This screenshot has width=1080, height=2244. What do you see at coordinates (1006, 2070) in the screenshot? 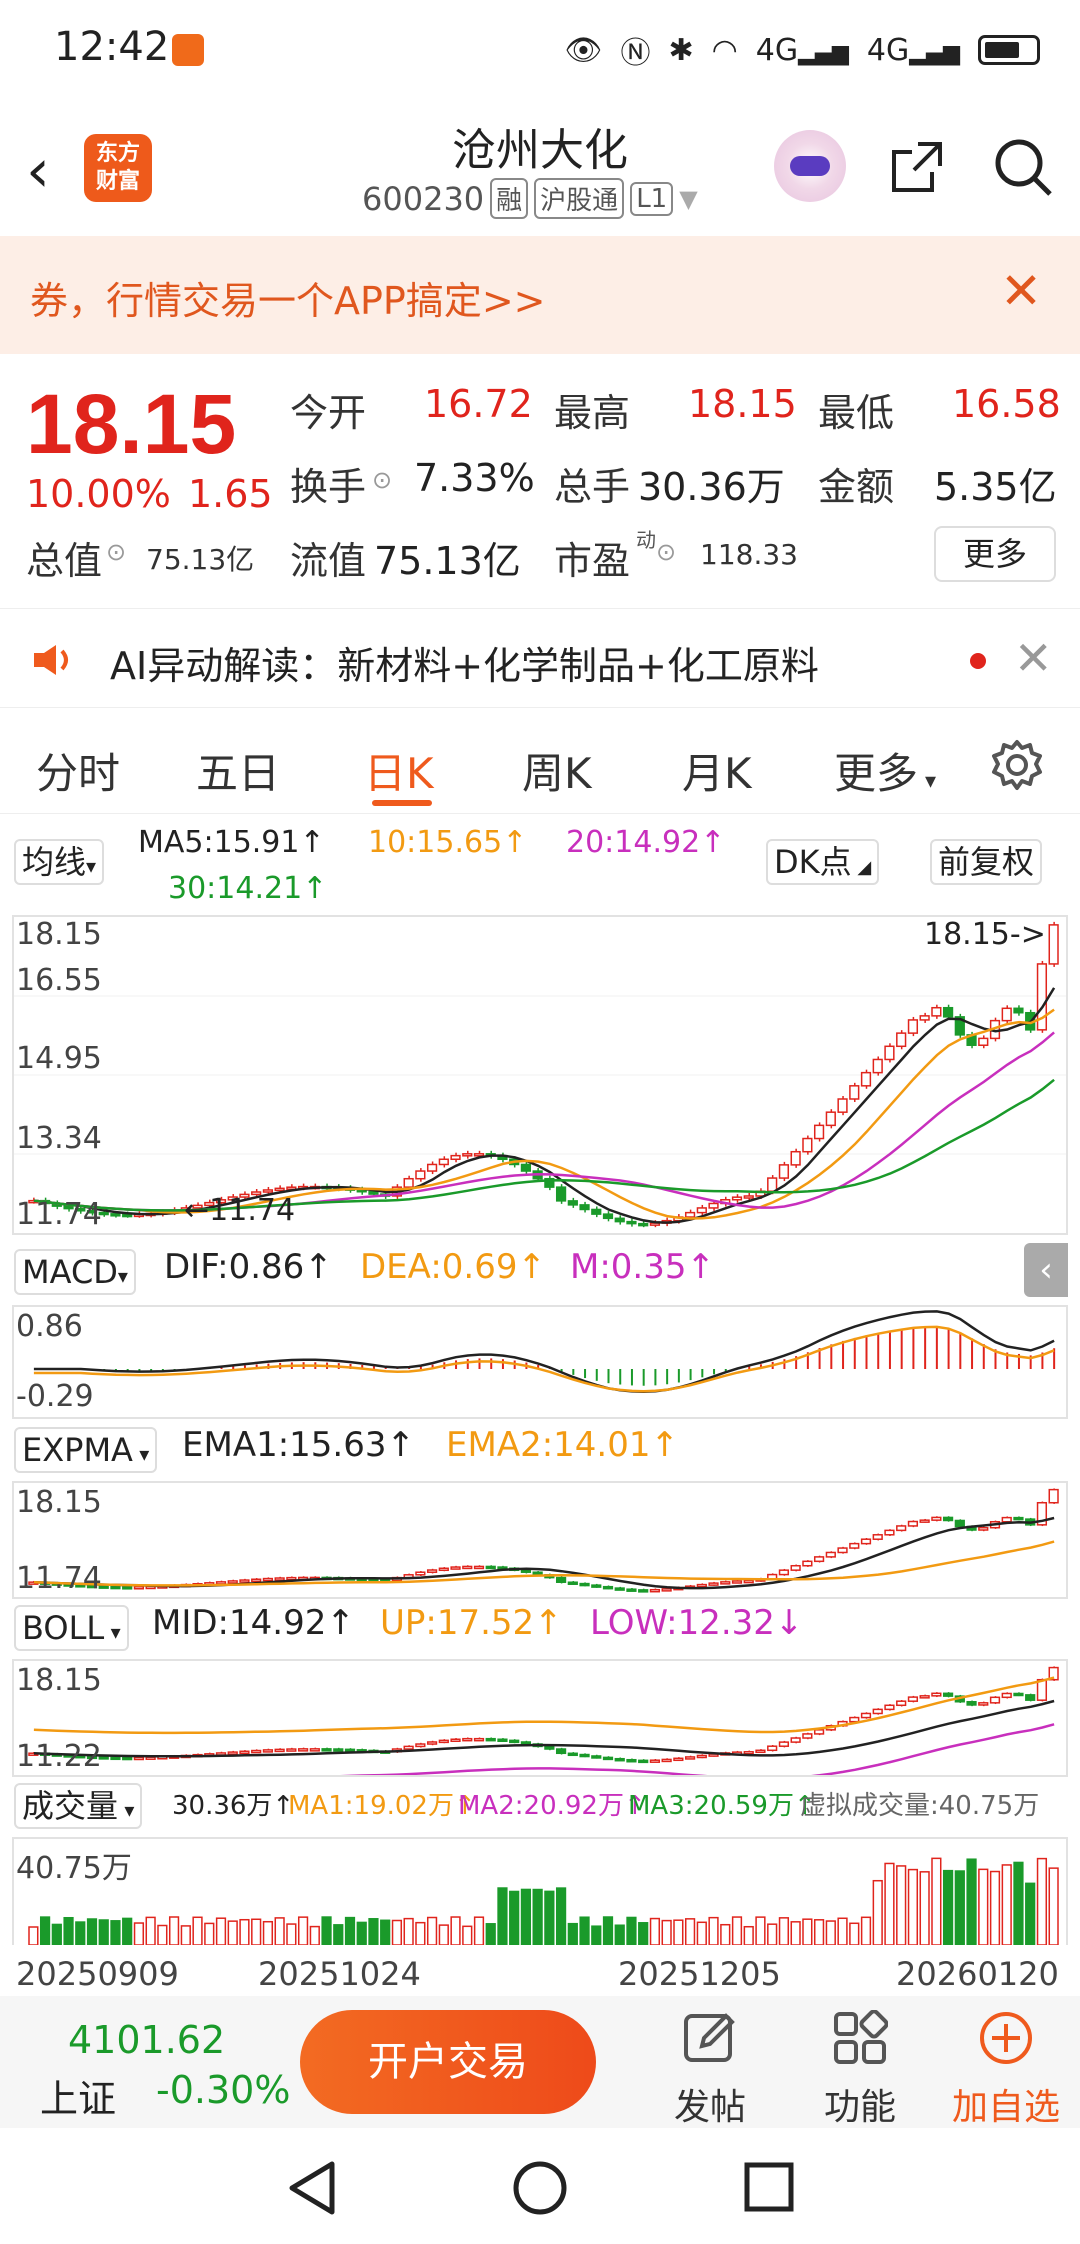
I see `add-watchlist-button: 加自选` at bounding box center [1006, 2070].